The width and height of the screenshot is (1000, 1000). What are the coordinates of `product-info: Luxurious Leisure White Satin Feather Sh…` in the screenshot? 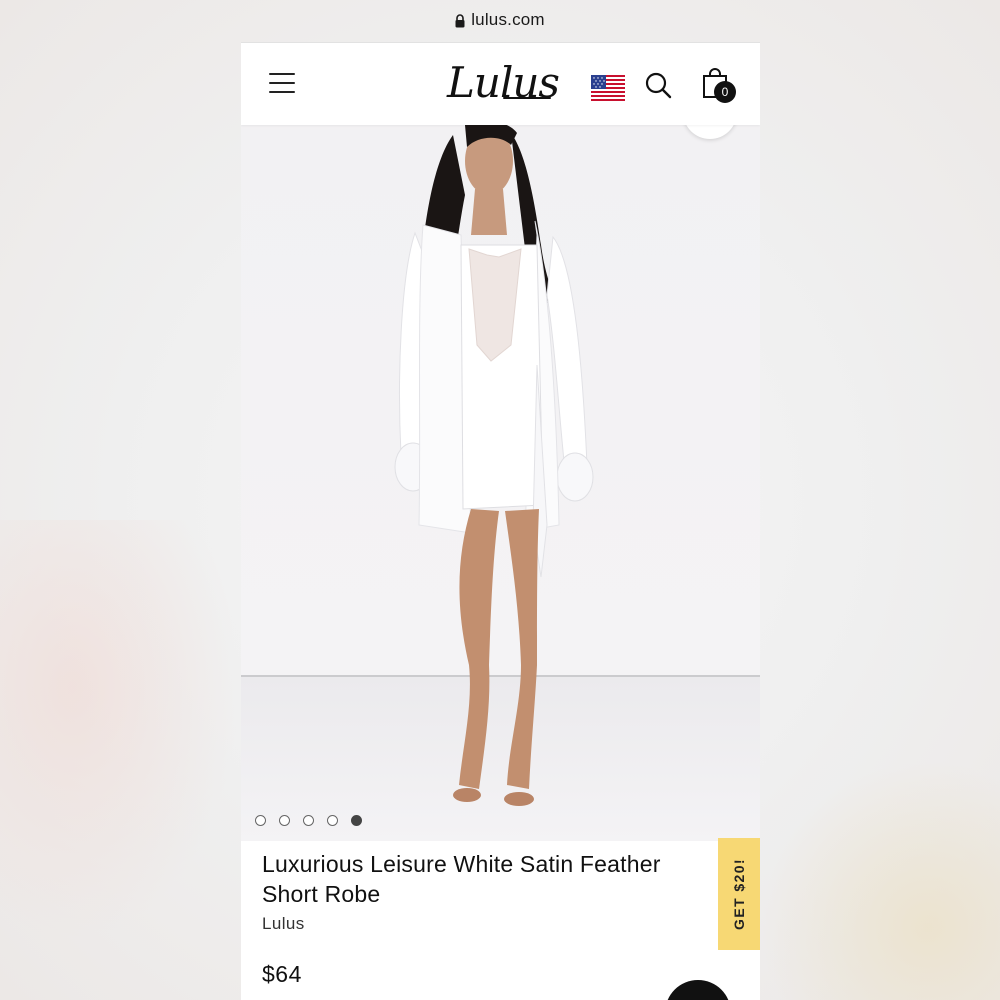 It's located at (500, 920).